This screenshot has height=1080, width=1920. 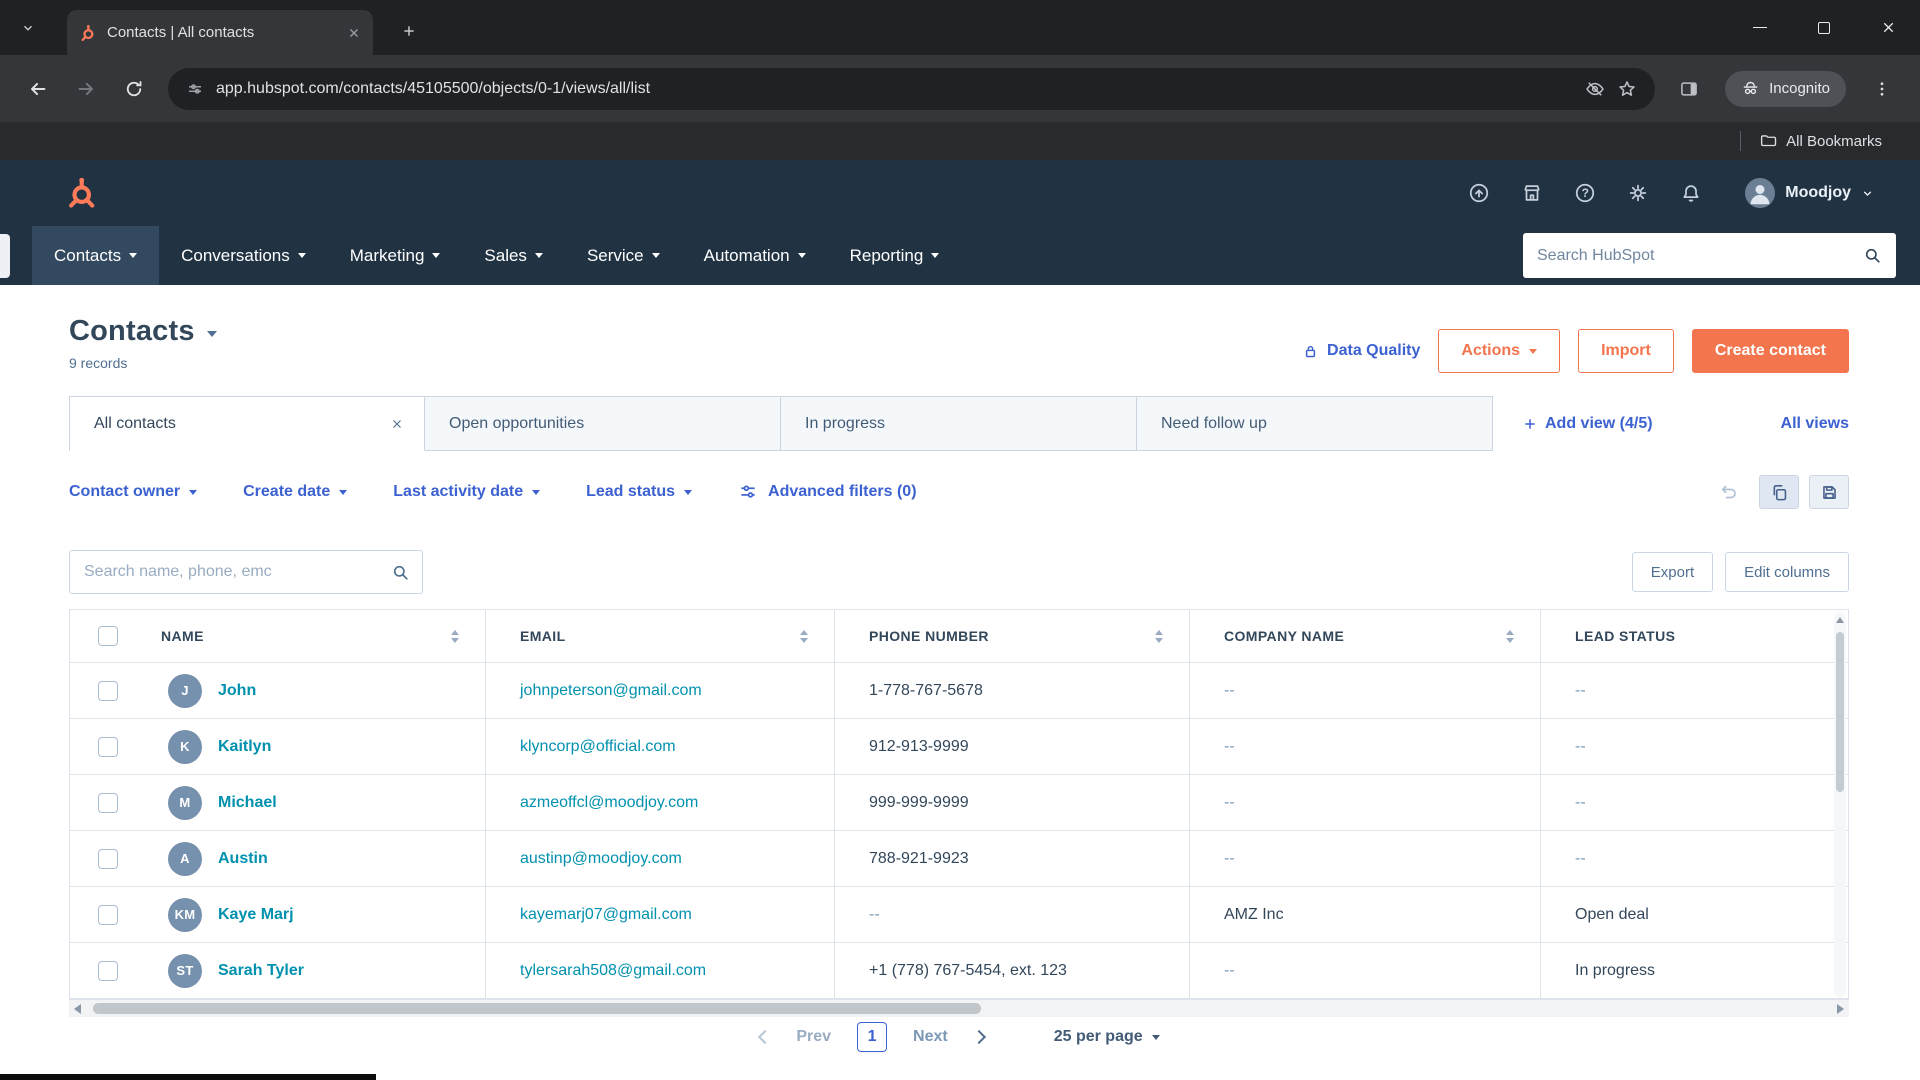 What do you see at coordinates (639, 492) in the screenshot?
I see `filter-lead-status: Lead status` at bounding box center [639, 492].